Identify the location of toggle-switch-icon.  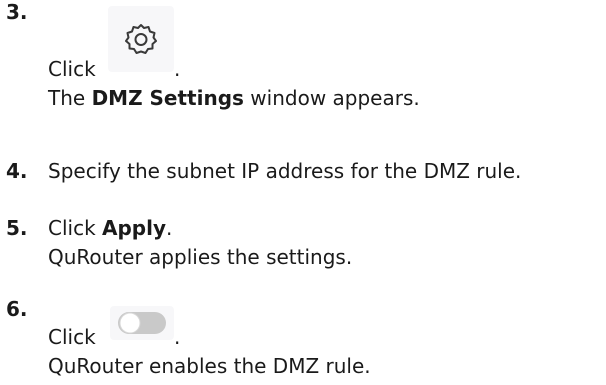
(142, 323).